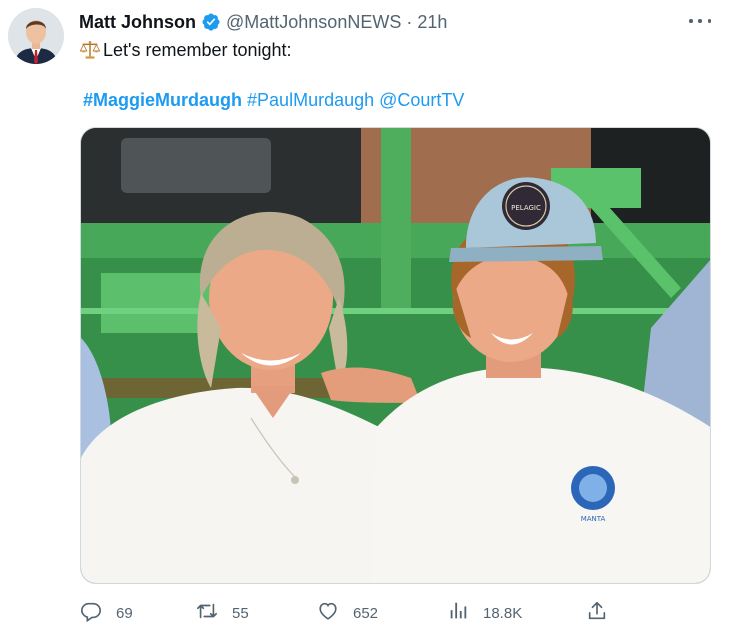 This screenshot has height=635, width=735. I want to click on mention-courttv: @CourtTV, so click(421, 100).